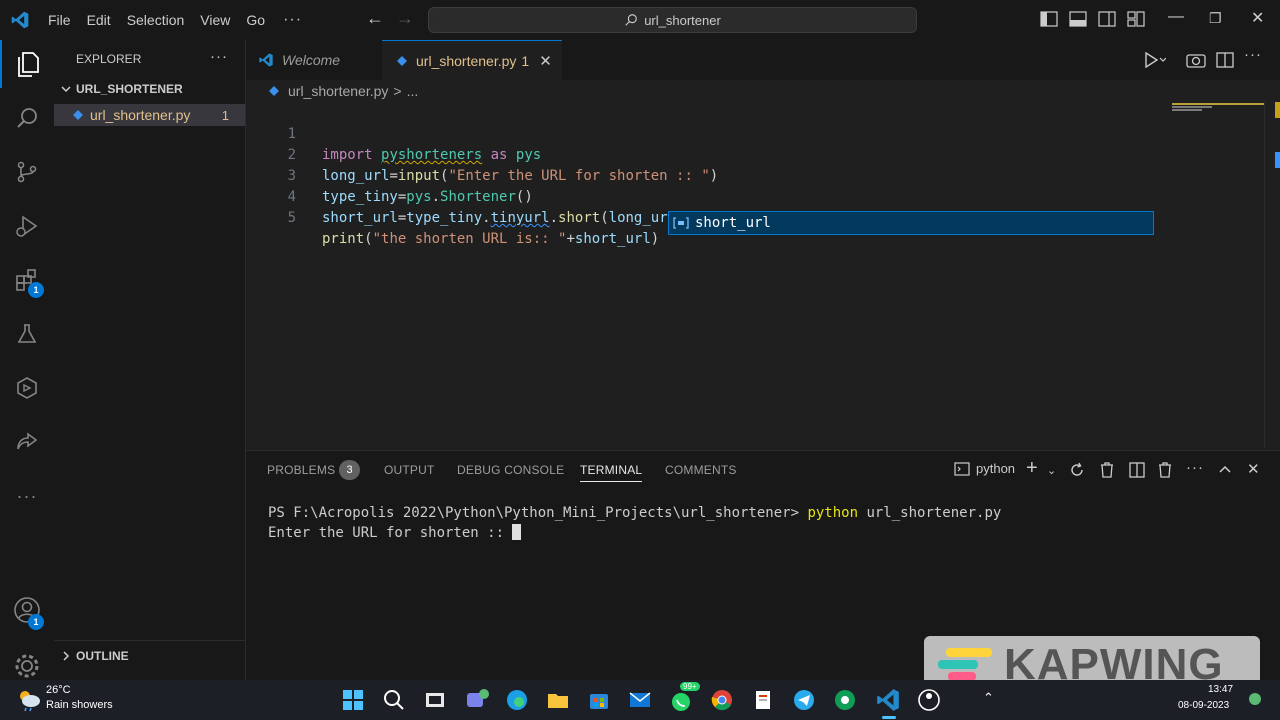 The width and height of the screenshot is (1280, 720). Describe the element at coordinates (525, 60) in the screenshot. I see `tab-problem-count: 1` at that location.